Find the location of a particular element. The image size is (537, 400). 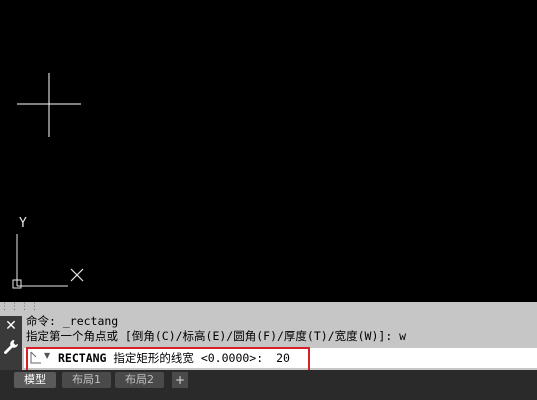

add-layout-button: + is located at coordinates (180, 380).